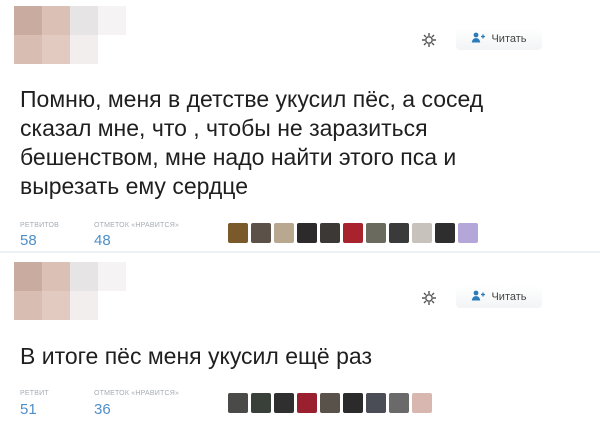  What do you see at coordinates (34, 393) in the screenshot?
I see `retweets-label: РЕТВИТ` at bounding box center [34, 393].